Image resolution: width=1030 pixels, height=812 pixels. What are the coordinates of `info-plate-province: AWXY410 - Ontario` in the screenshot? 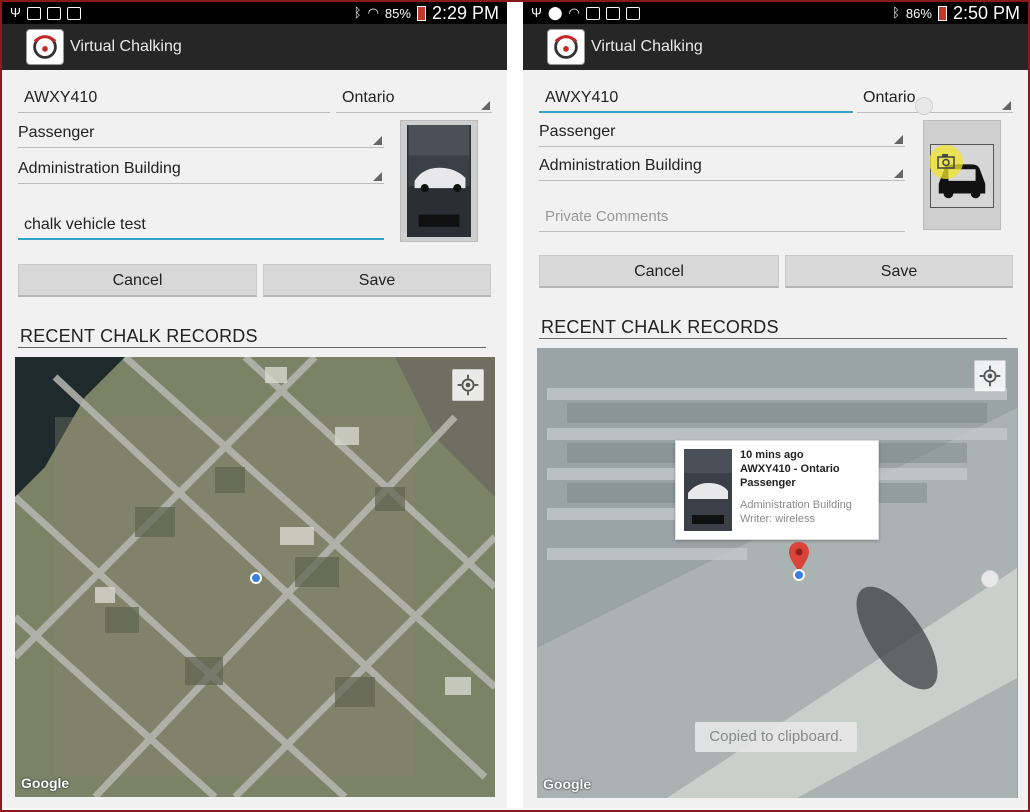 It's located at (790, 469).